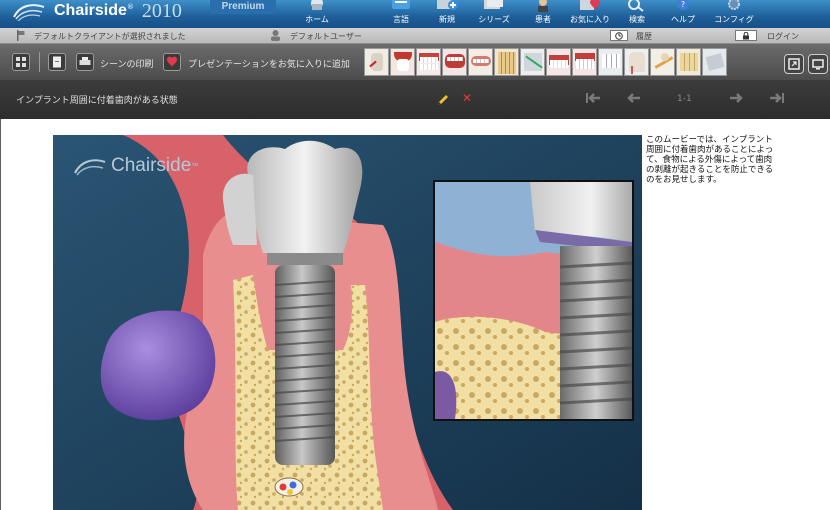  What do you see at coordinates (590, 14) in the screenshot?
I see `nav-favorites: お気に入り` at bounding box center [590, 14].